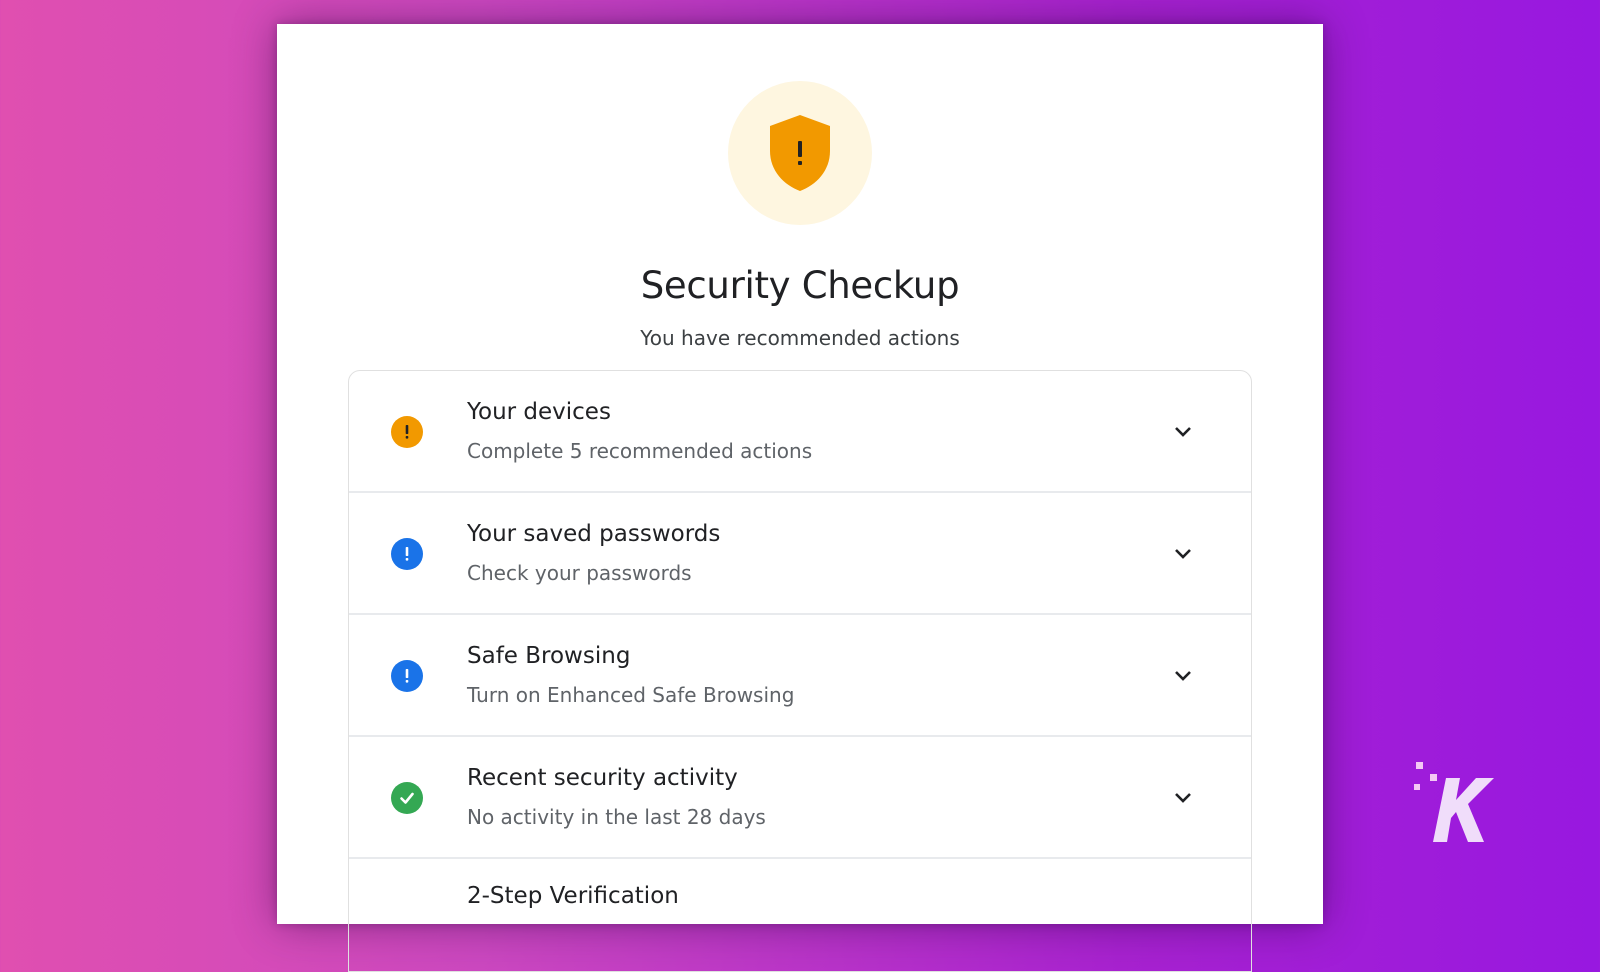 The height and width of the screenshot is (972, 1600). What do you see at coordinates (800, 285) in the screenshot?
I see `page-title: Security Checkup` at bounding box center [800, 285].